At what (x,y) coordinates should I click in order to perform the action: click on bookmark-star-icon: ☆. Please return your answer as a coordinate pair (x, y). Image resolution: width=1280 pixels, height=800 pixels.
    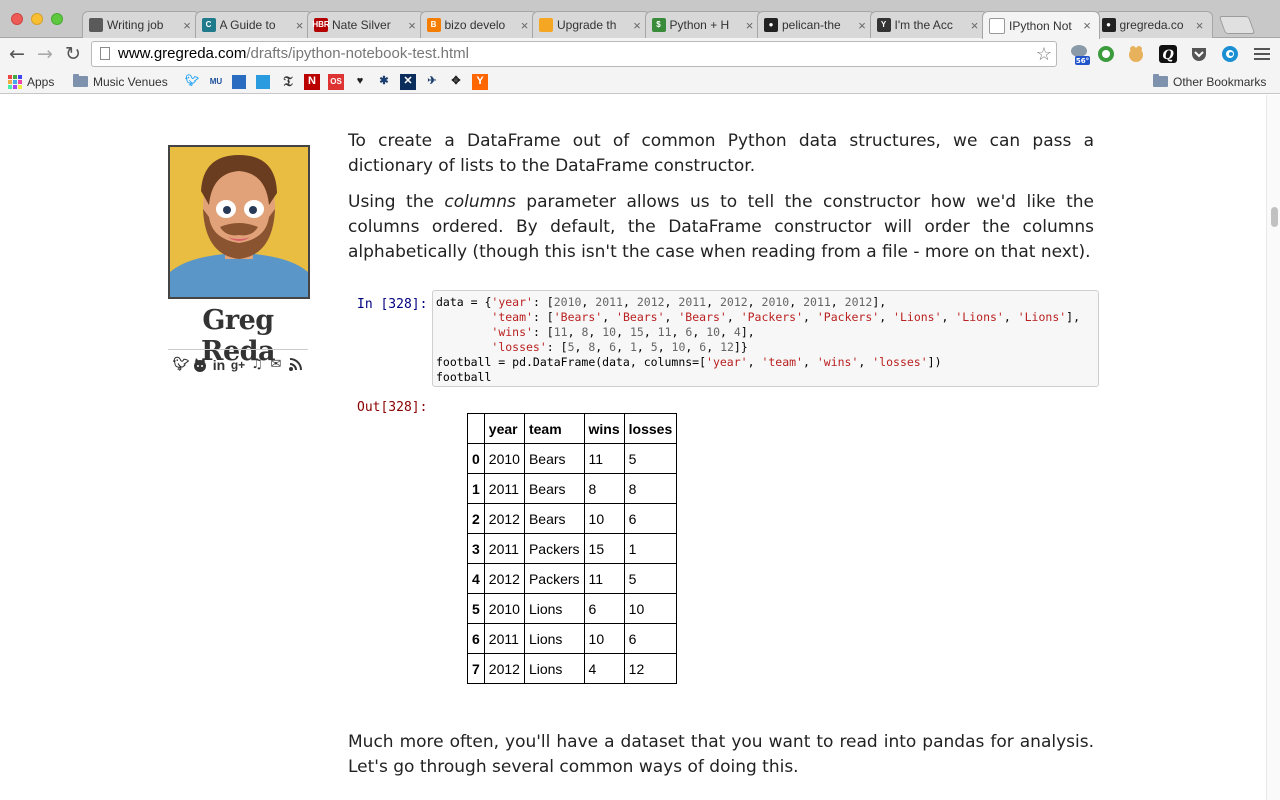
    Looking at the image, I should click on (1044, 54).